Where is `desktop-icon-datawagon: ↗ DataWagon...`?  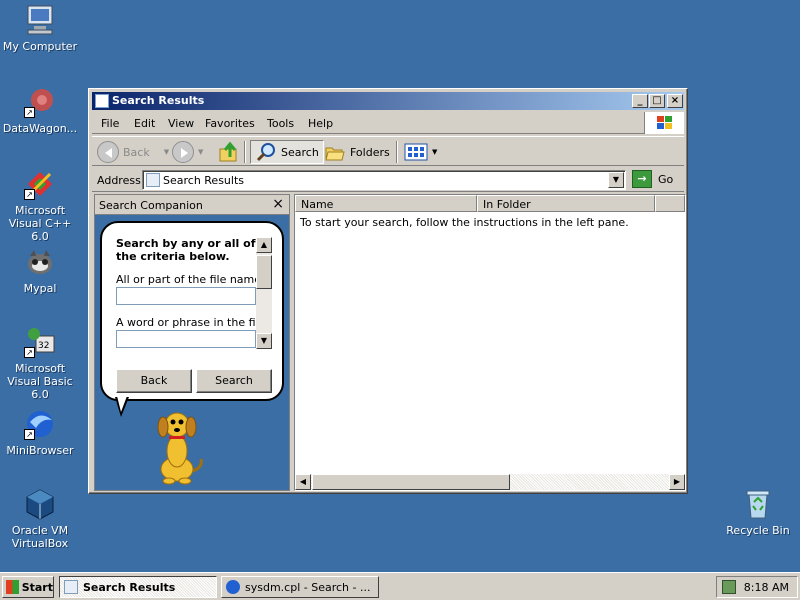
desktop-icon-datawagon: ↗ DataWagon... is located at coordinates (40, 110).